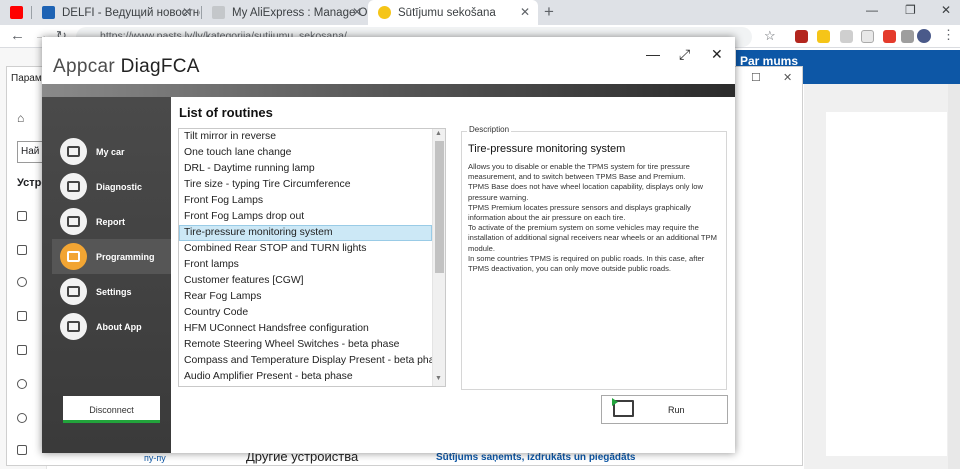 Image resolution: width=960 pixels, height=469 pixels. Describe the element at coordinates (801, 36) in the screenshot. I see `ublock-icon` at that location.